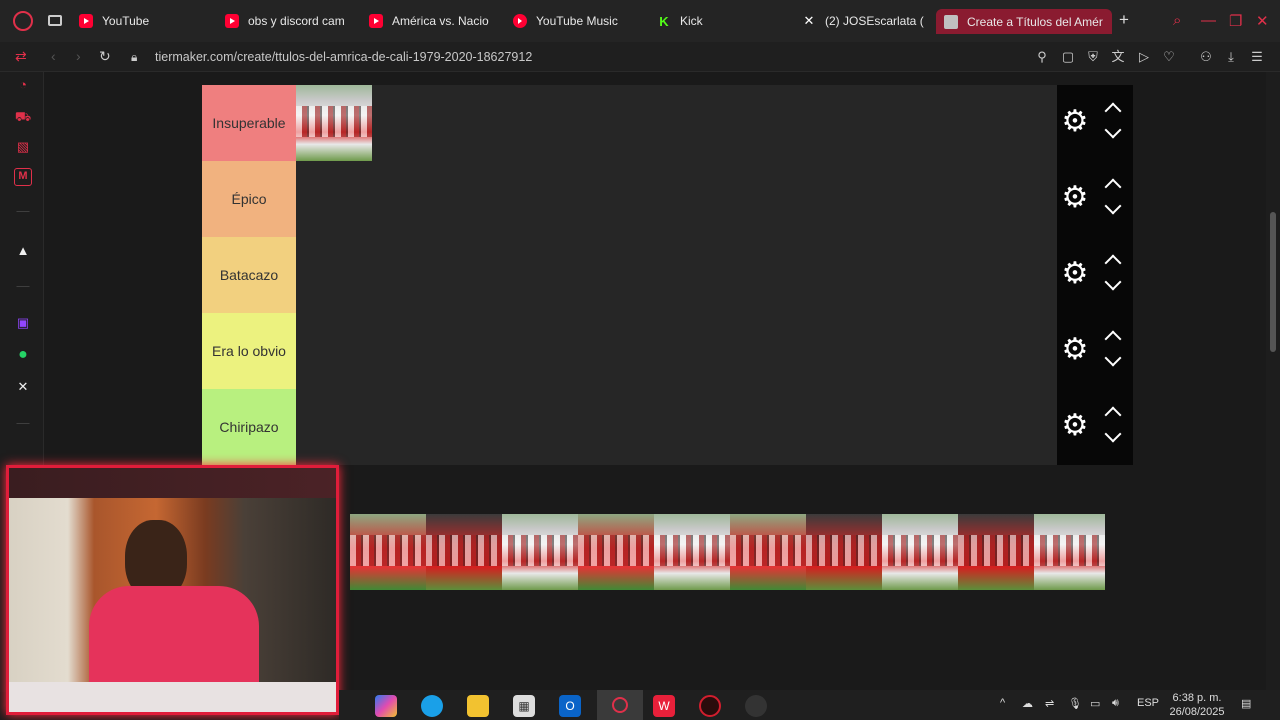 The height and width of the screenshot is (720, 1280). What do you see at coordinates (23, 147) in the screenshot?
I see `stack-icon: ▧` at bounding box center [23, 147].